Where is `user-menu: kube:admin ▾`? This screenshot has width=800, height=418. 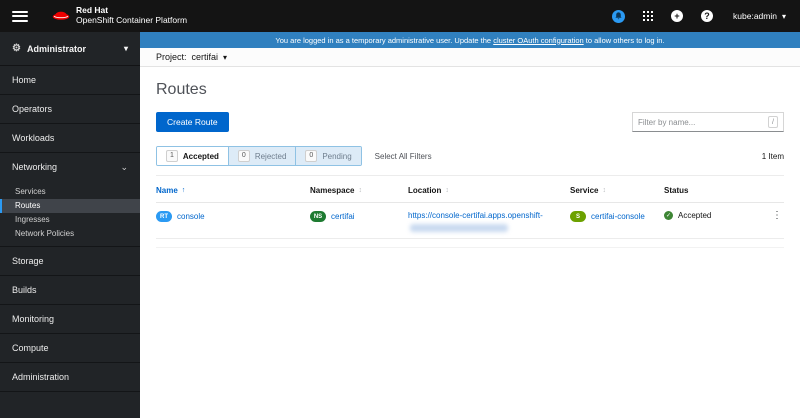
user-menu: kube:admin ▾ is located at coordinates (759, 16).